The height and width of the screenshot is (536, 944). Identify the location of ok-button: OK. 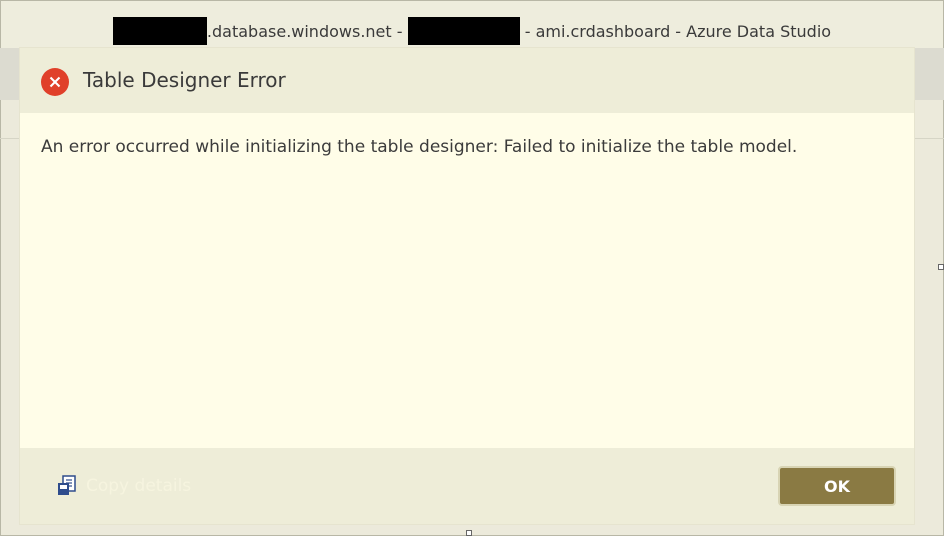
(837, 486).